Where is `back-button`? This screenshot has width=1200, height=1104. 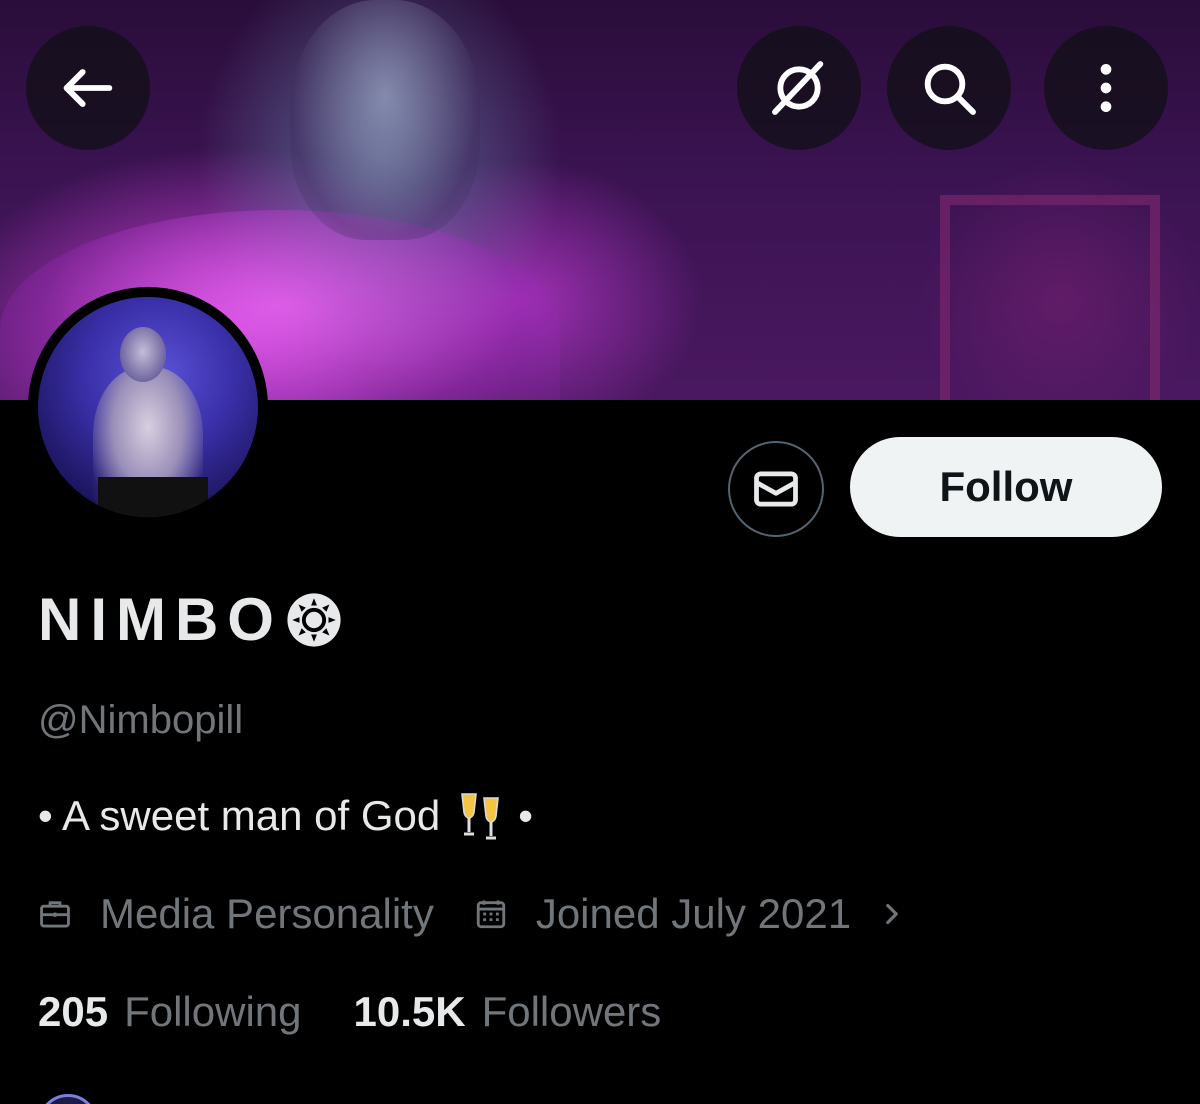
back-button is located at coordinates (88, 88).